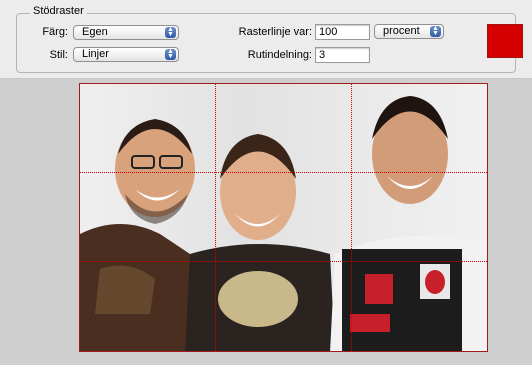 This screenshot has height=365, width=532. What do you see at coordinates (95, 54) in the screenshot?
I see `style-select-value: Linjer` at bounding box center [95, 54].